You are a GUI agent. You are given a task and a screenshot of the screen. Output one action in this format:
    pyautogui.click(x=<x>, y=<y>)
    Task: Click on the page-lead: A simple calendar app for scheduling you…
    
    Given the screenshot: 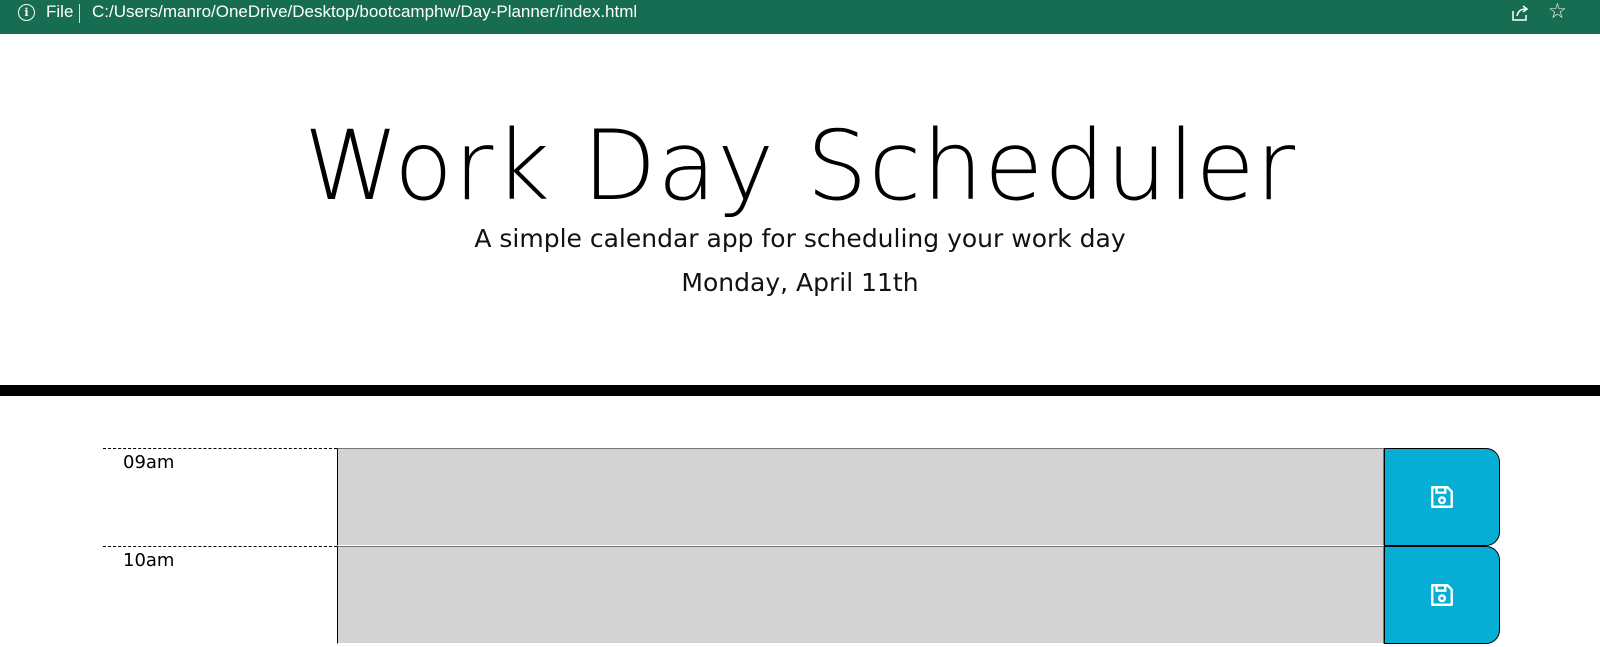 What is the action you would take?
    pyautogui.click(x=800, y=238)
    